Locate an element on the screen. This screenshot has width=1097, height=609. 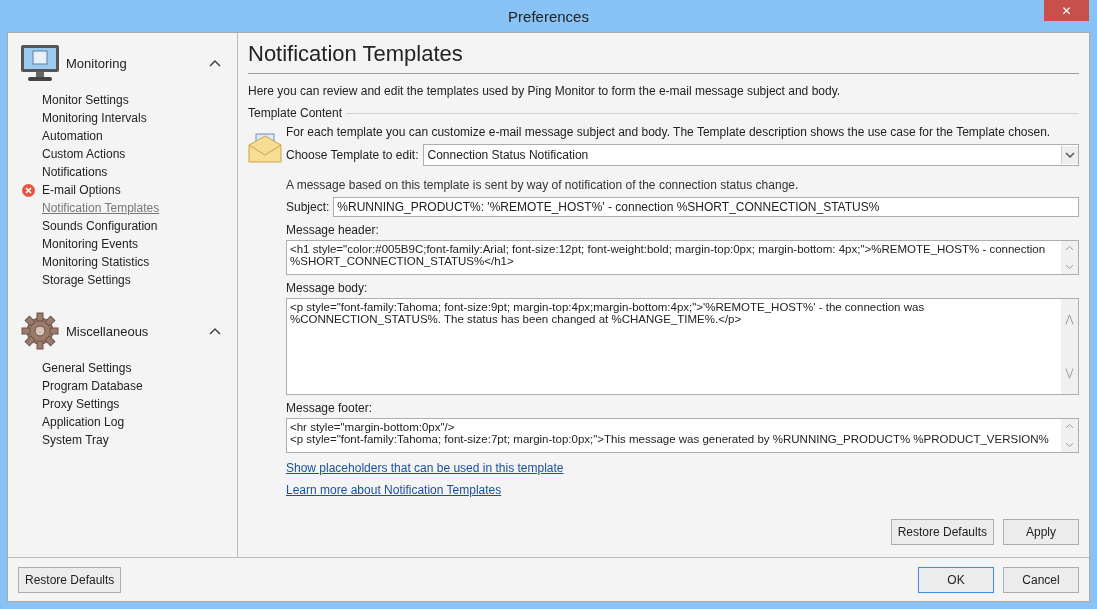
sidebar-item: Notification Templates is located at coordinates (101, 208).